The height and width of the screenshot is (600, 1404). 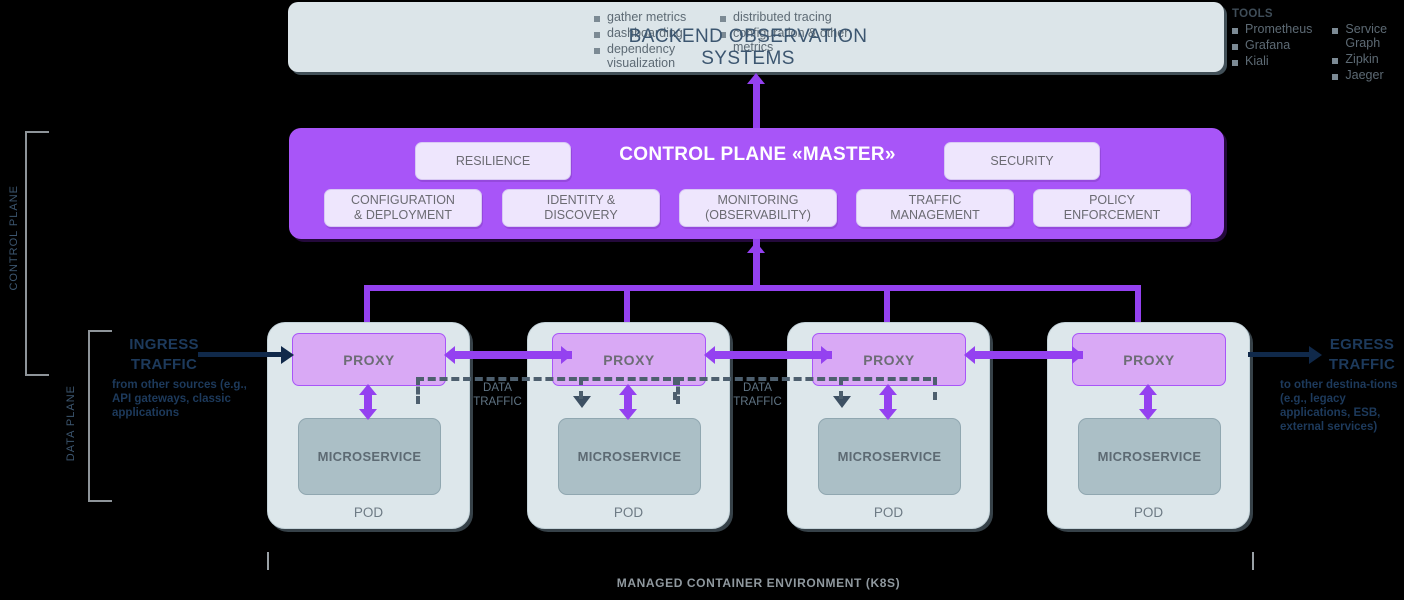 I want to click on ingress-title-line2: TRAFFIC, so click(x=164, y=364).